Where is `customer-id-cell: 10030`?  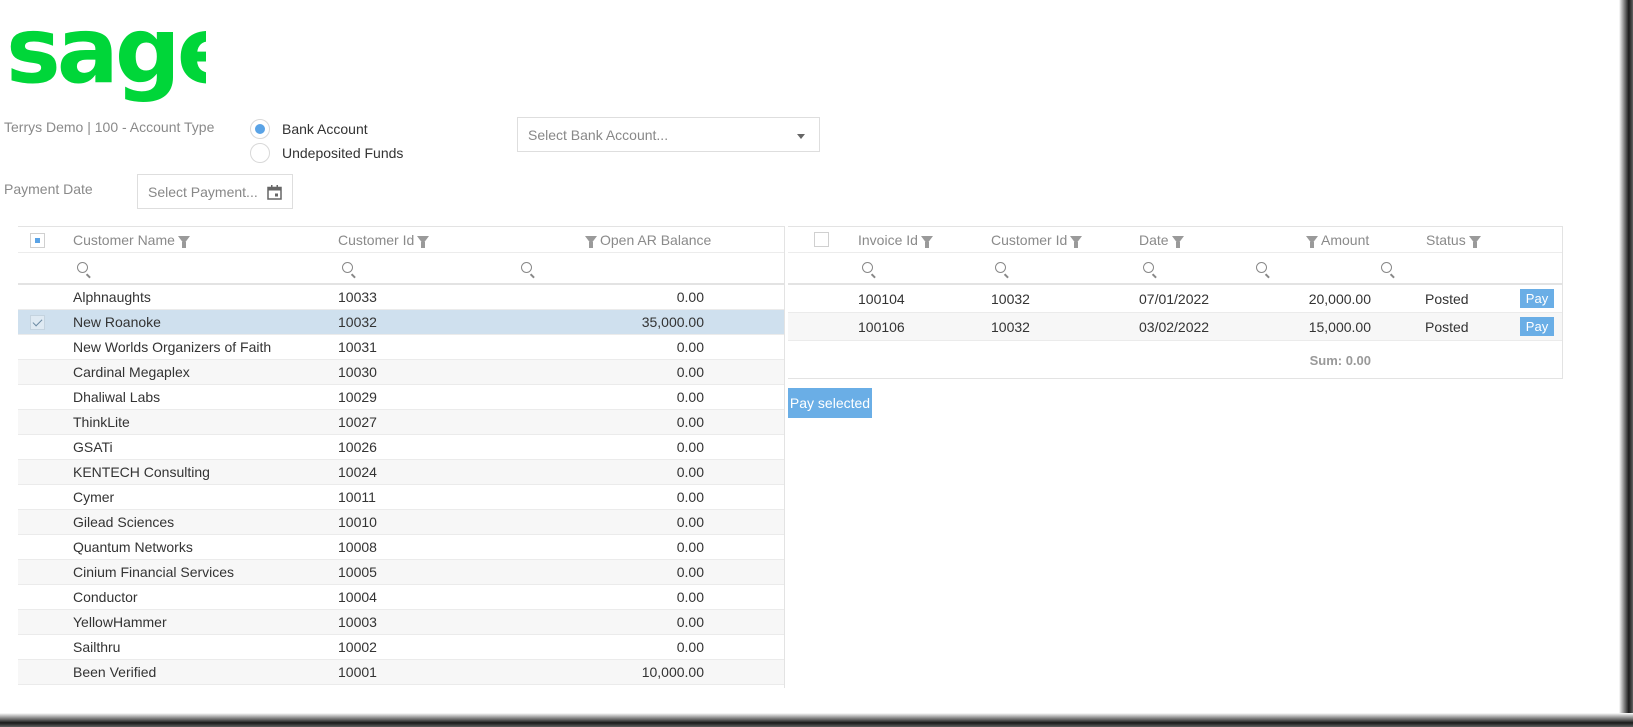
customer-id-cell: 10030 is located at coordinates (357, 372).